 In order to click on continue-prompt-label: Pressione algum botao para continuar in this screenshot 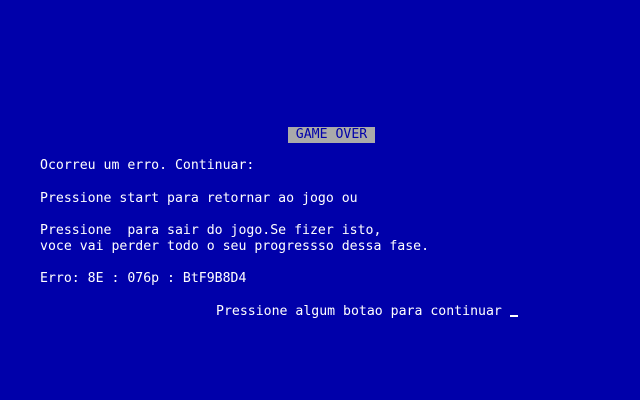, I will do `click(359, 311)`.